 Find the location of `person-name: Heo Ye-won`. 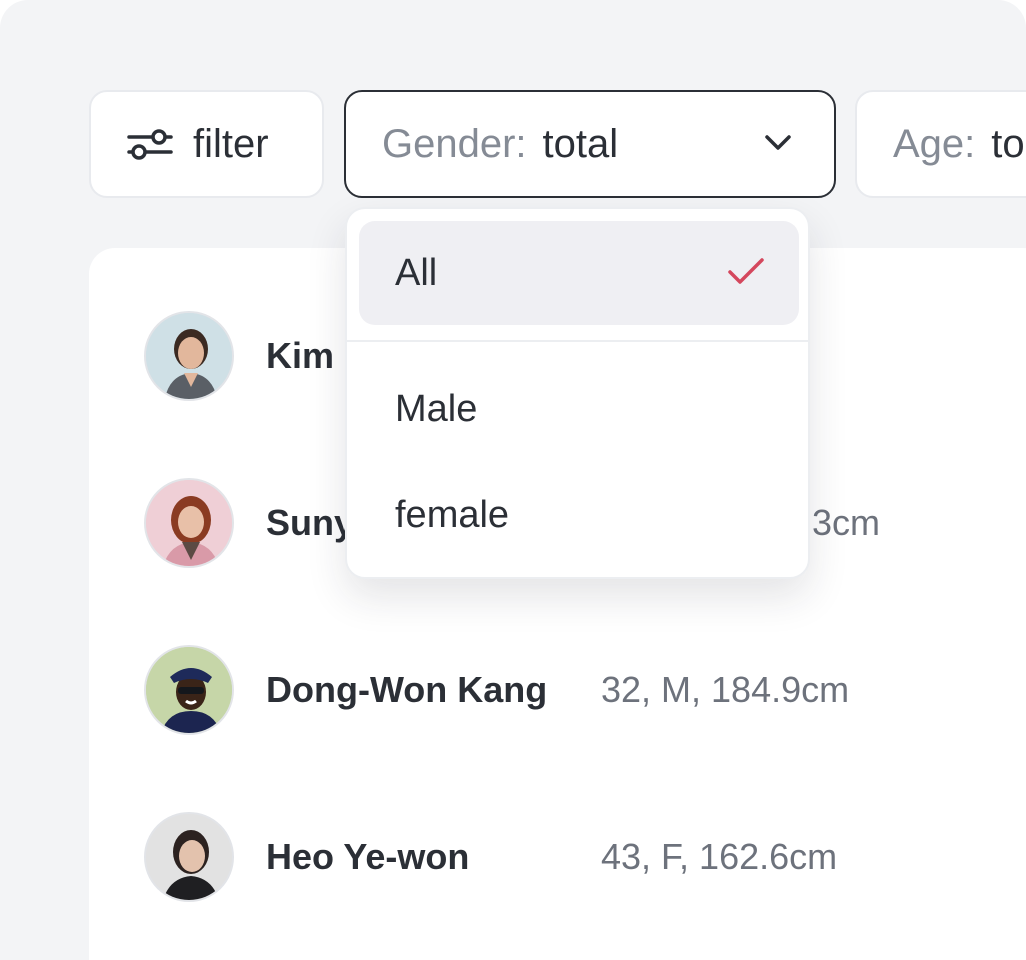

person-name: Heo Ye-won is located at coordinates (368, 856).